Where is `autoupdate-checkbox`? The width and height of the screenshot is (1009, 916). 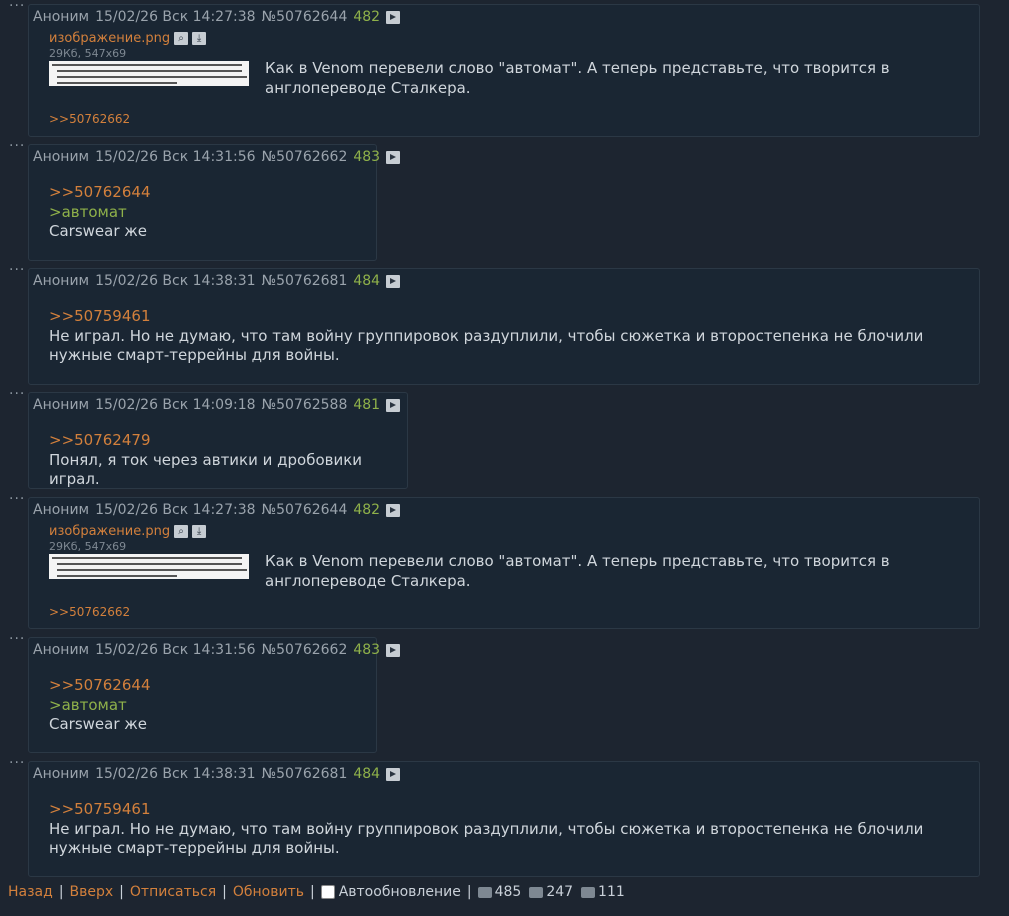 autoupdate-checkbox is located at coordinates (327, 892).